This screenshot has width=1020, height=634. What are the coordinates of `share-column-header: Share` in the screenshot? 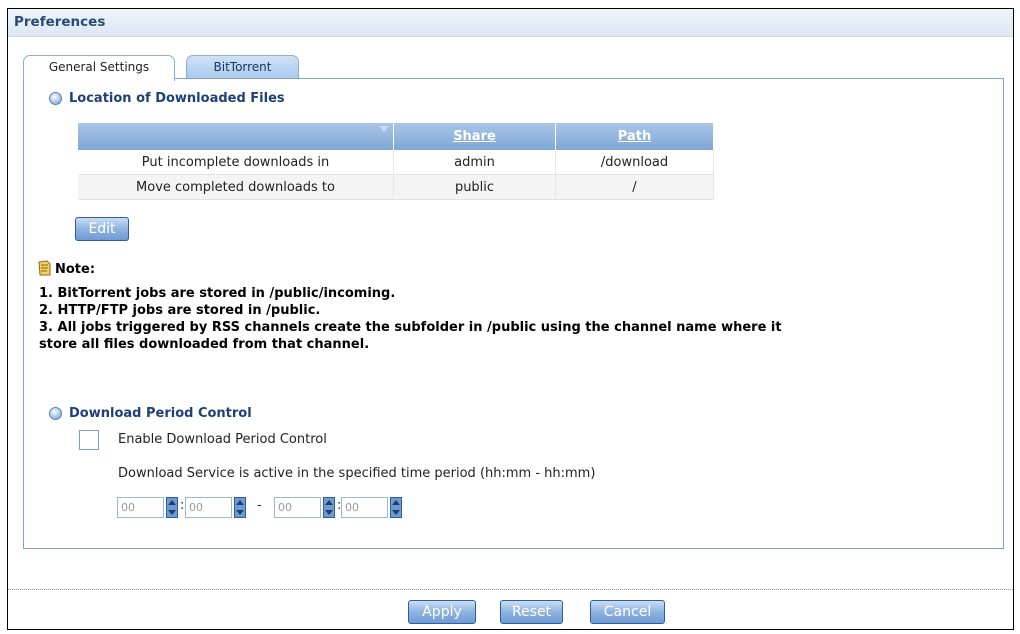 It's located at (474, 136).